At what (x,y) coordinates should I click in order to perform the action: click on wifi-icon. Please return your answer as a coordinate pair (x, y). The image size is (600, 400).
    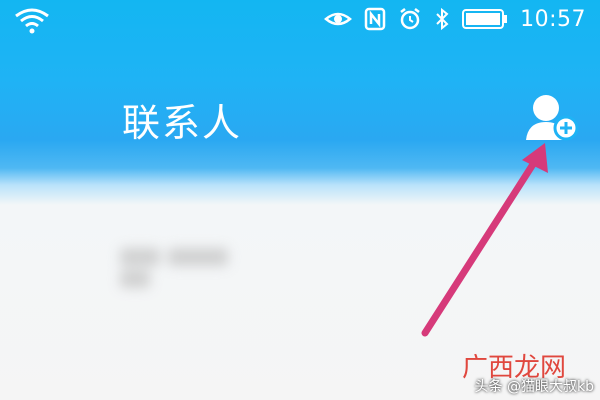
    Looking at the image, I should click on (32, 21).